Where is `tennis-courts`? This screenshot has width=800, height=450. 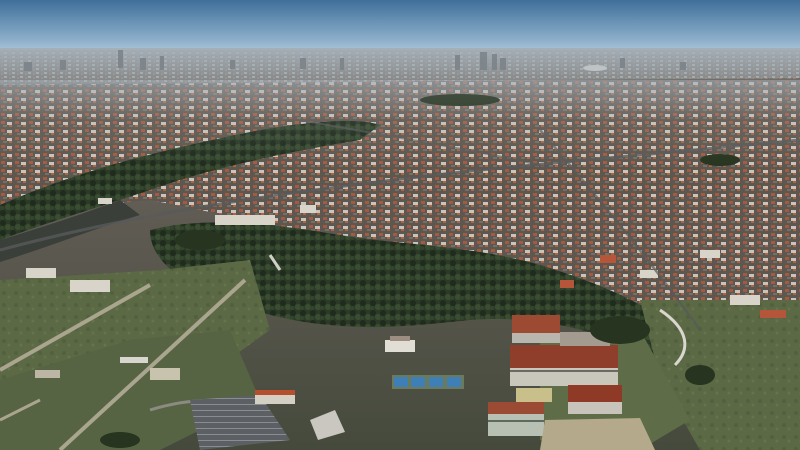 tennis-courts is located at coordinates (428, 382).